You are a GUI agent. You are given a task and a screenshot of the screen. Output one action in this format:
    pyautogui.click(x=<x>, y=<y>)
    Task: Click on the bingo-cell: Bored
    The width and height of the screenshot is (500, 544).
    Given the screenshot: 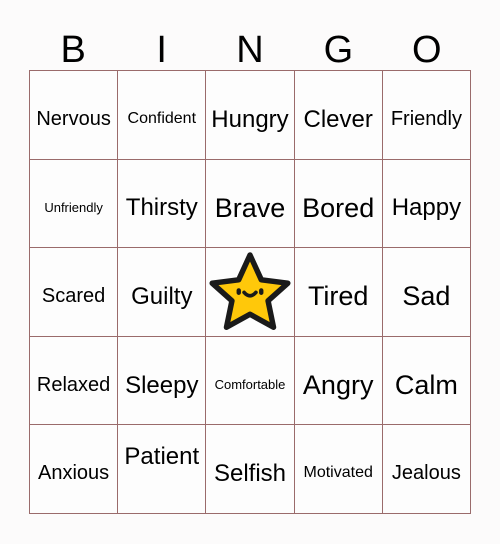 What is the action you would take?
    pyautogui.click(x=338, y=204)
    